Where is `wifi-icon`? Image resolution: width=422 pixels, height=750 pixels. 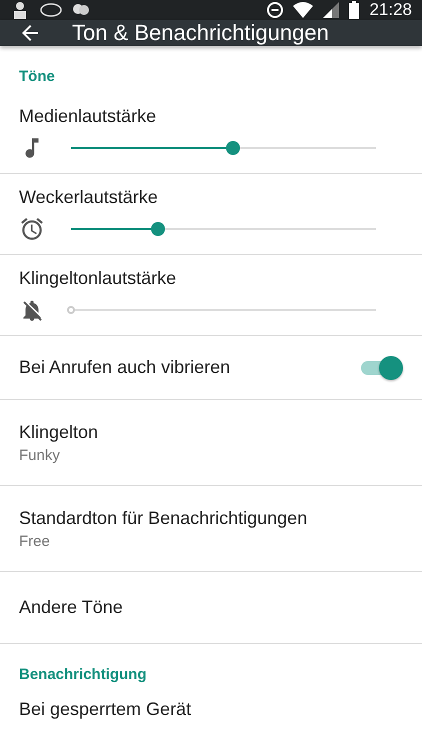 wifi-icon is located at coordinates (303, 10).